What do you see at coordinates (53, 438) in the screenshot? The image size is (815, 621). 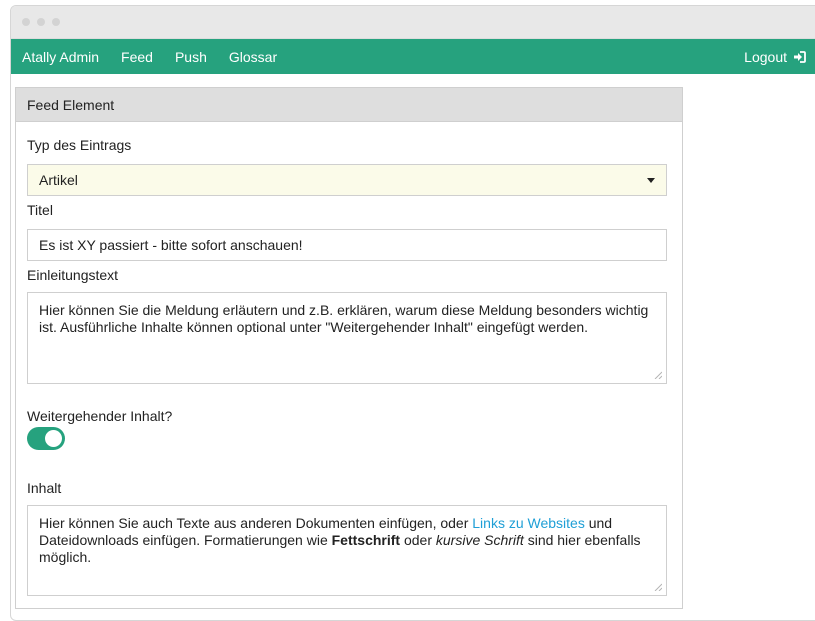 I see `toggle-knob` at bounding box center [53, 438].